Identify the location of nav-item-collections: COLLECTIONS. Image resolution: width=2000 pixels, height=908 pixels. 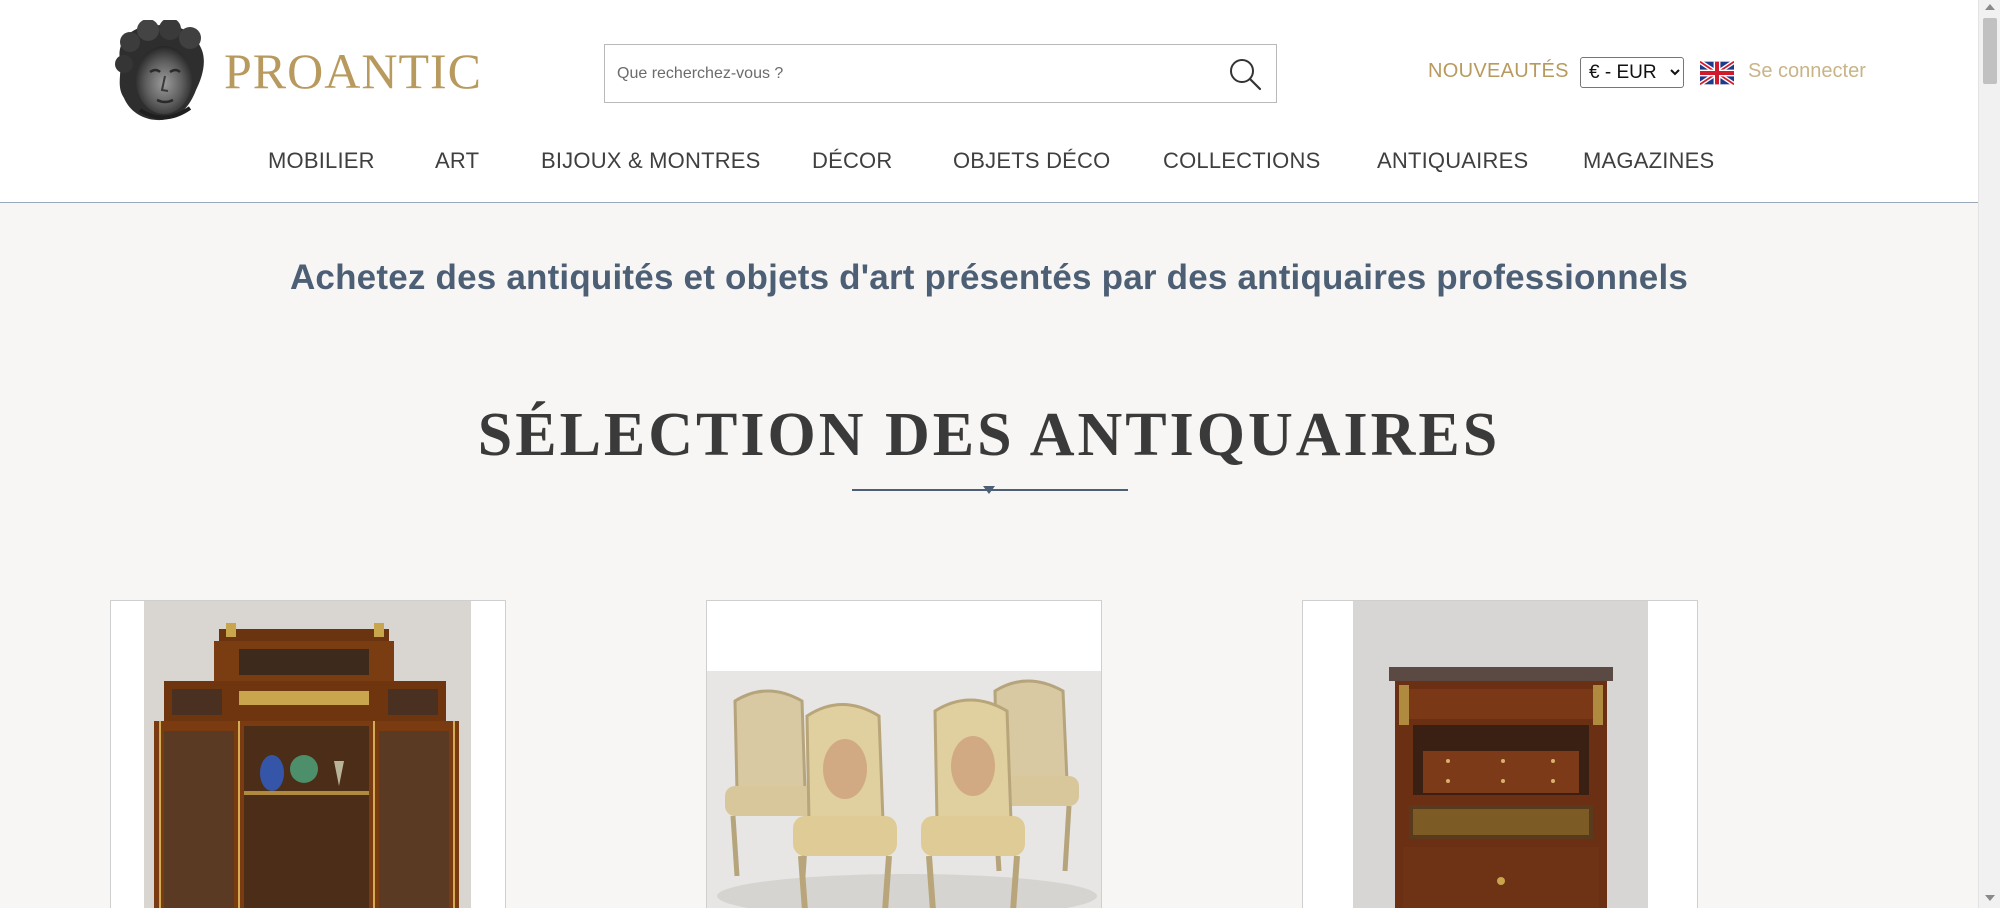
(1241, 161).